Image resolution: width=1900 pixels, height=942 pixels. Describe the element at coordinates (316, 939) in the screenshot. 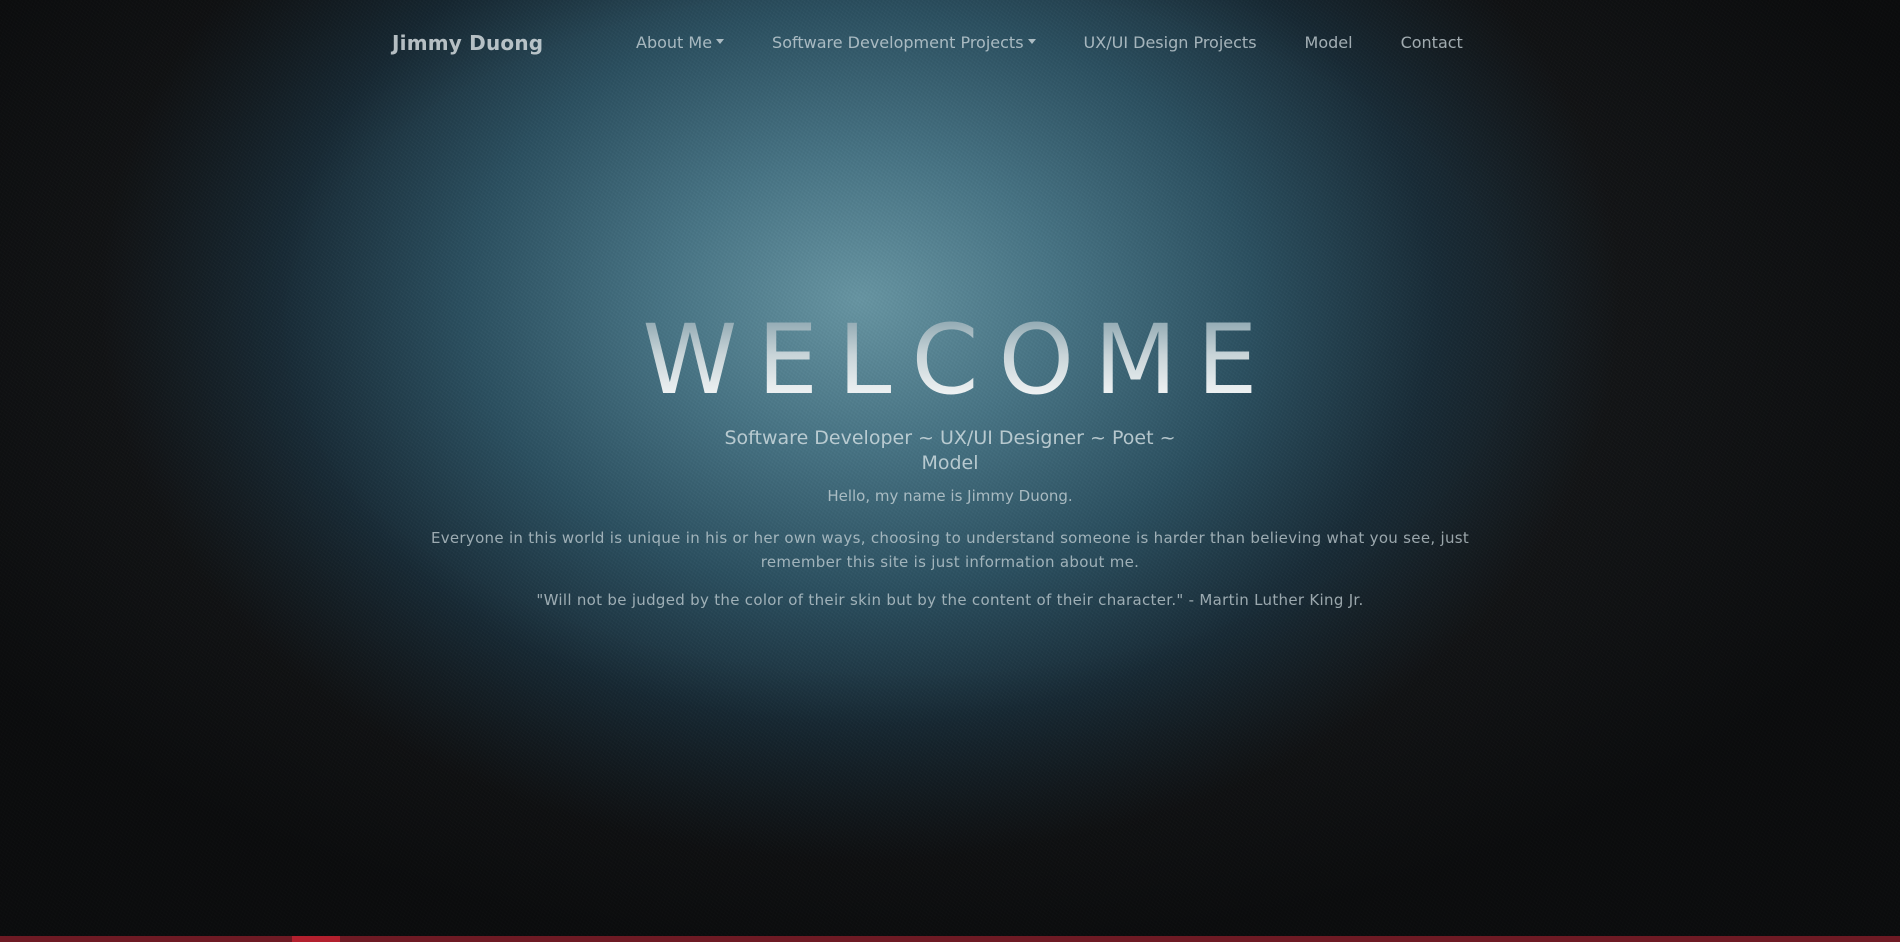

I see `bottom-bar-accent` at that location.